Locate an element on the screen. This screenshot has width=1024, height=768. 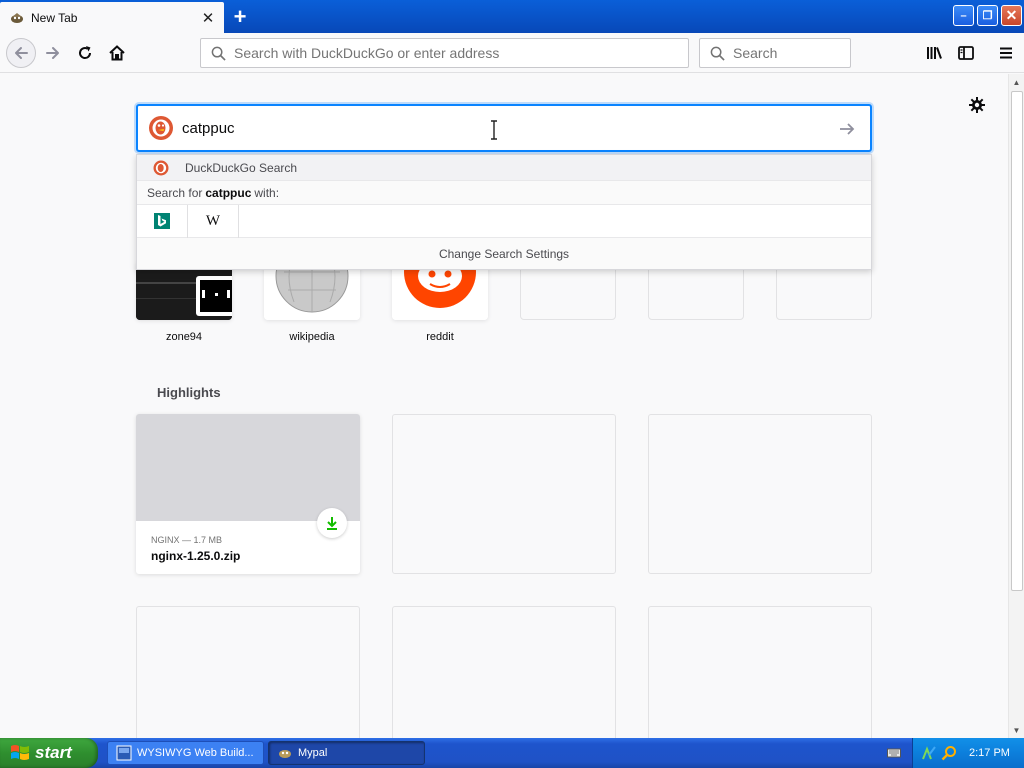
taskbar-item-mypal: Mypal is located at coordinates (346, 753).